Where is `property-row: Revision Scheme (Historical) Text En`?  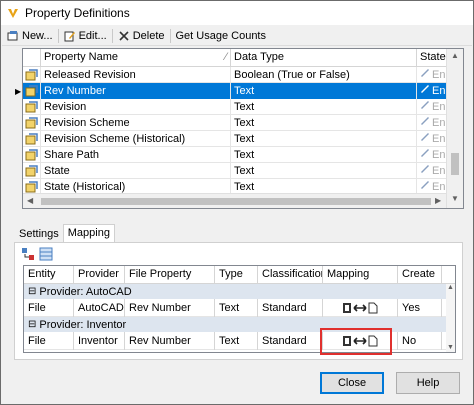 property-row: Revision Scheme (Historical) Text En is located at coordinates (243, 138).